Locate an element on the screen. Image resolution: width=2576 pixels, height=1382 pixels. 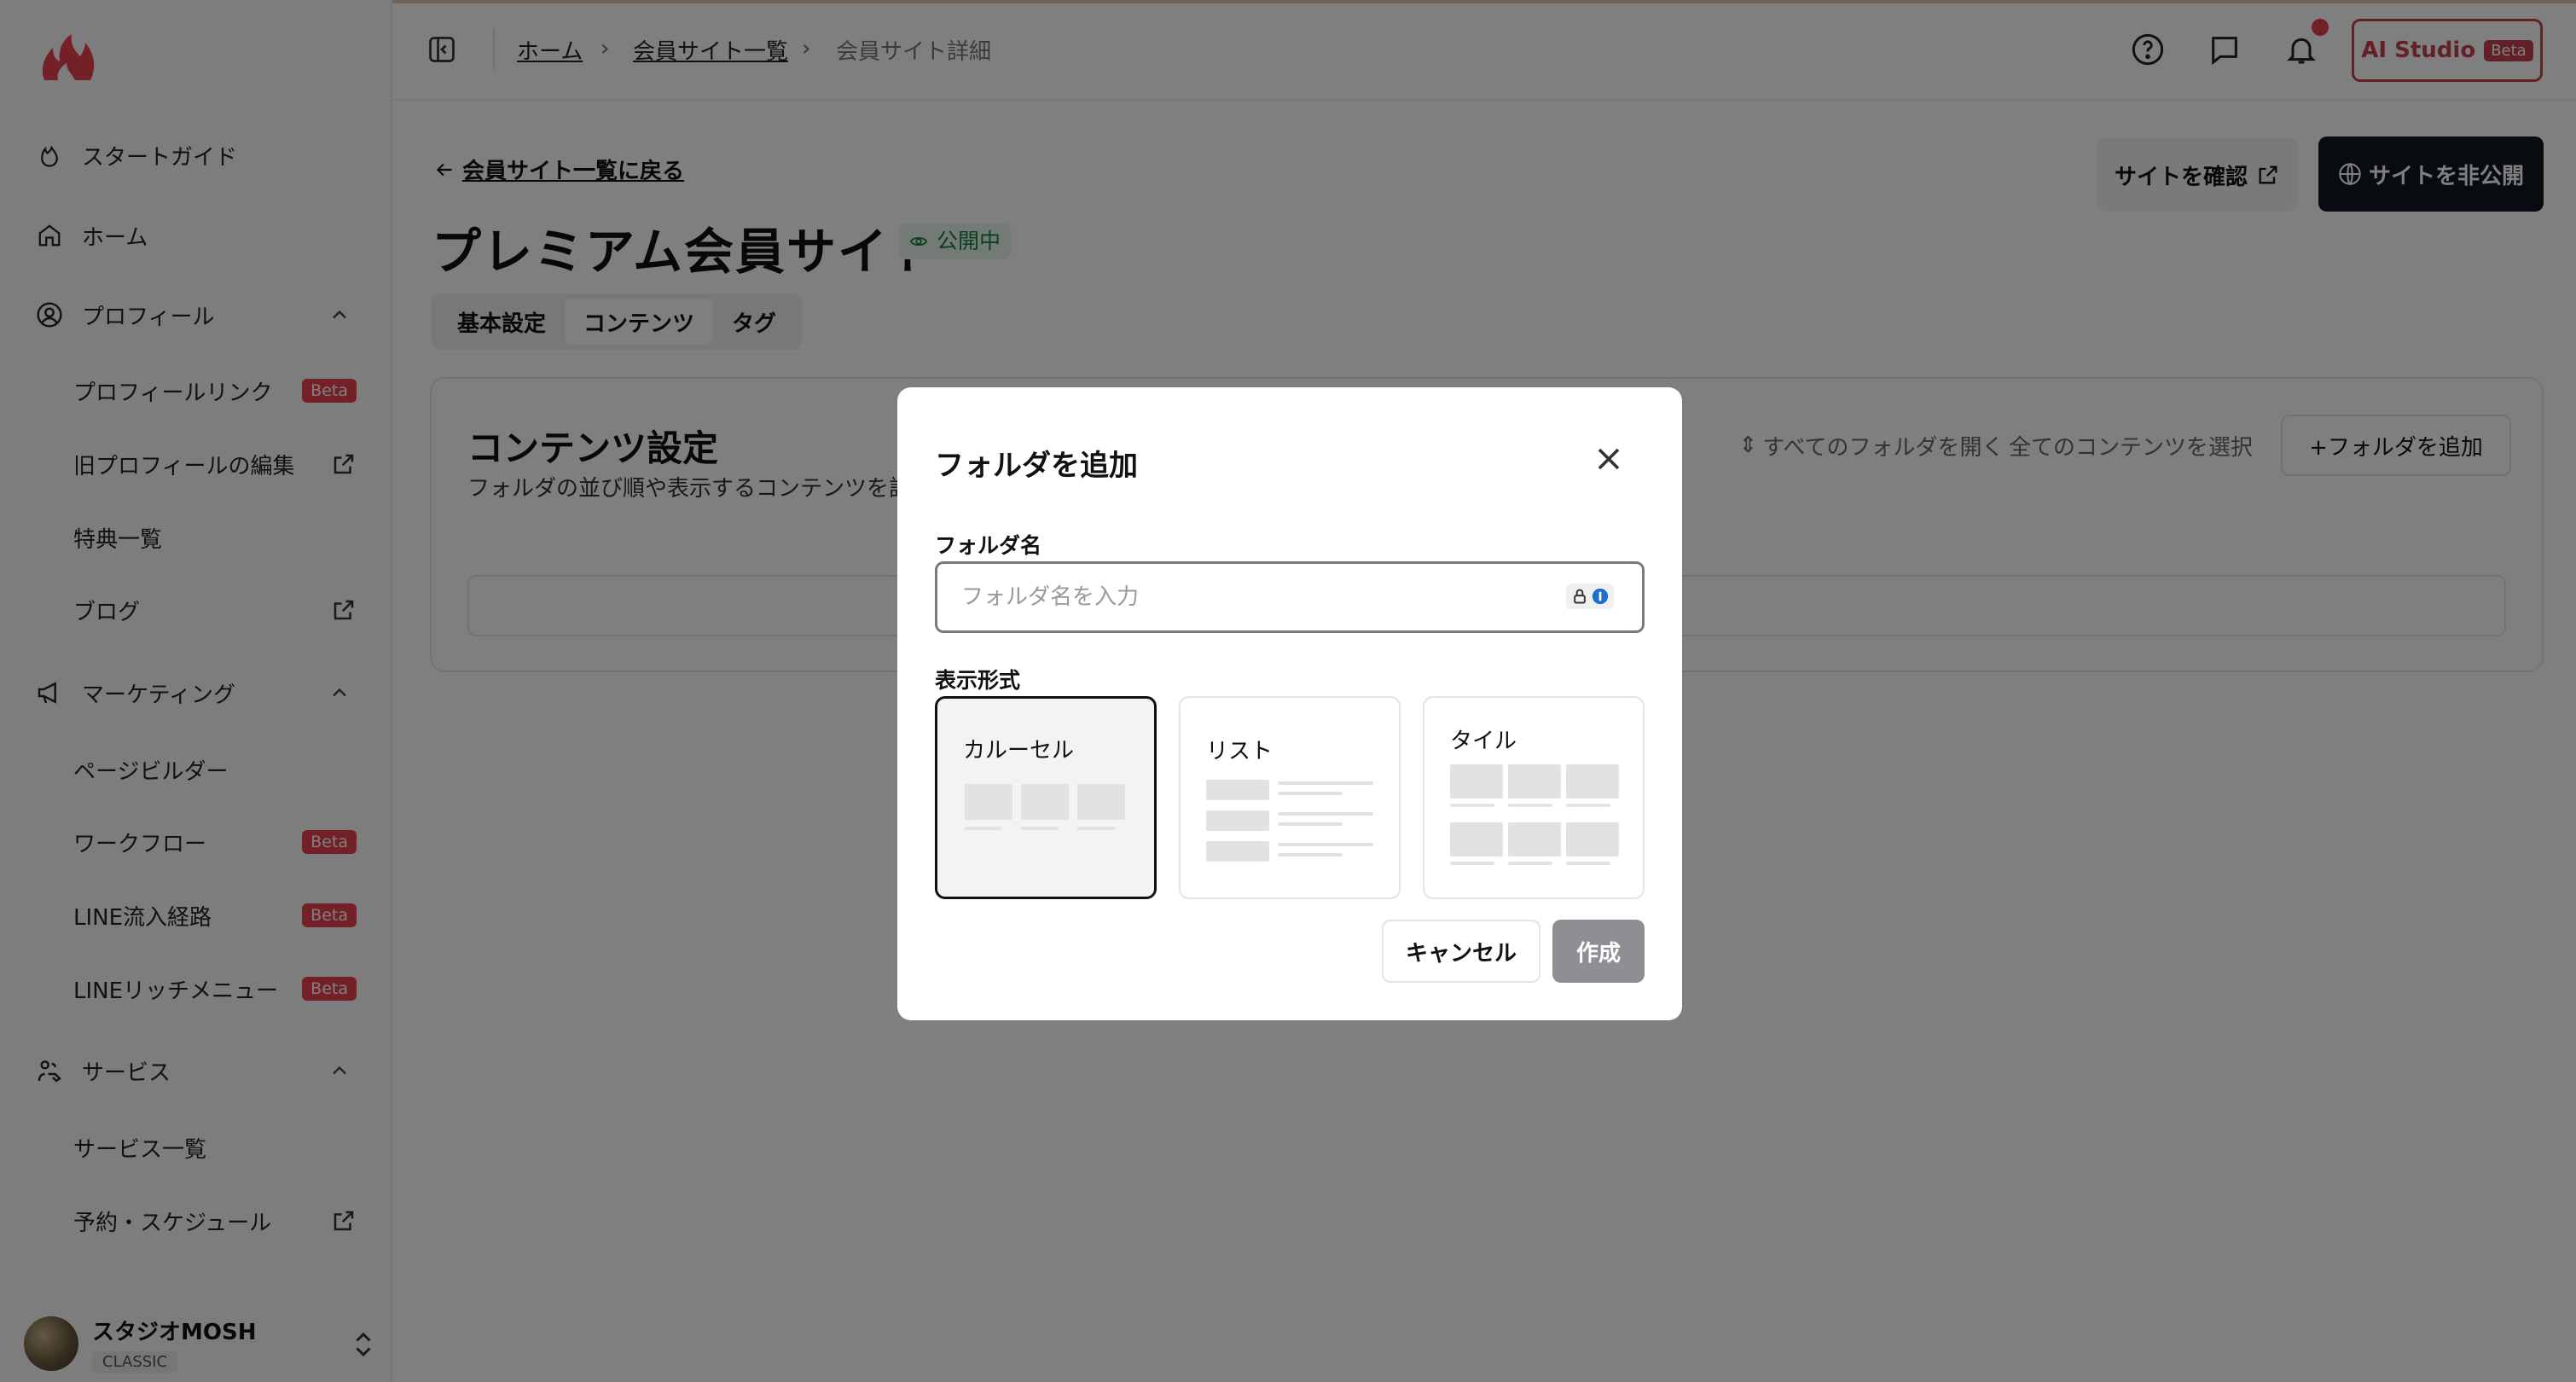
format-option-list: リスト is located at coordinates (1290, 797).